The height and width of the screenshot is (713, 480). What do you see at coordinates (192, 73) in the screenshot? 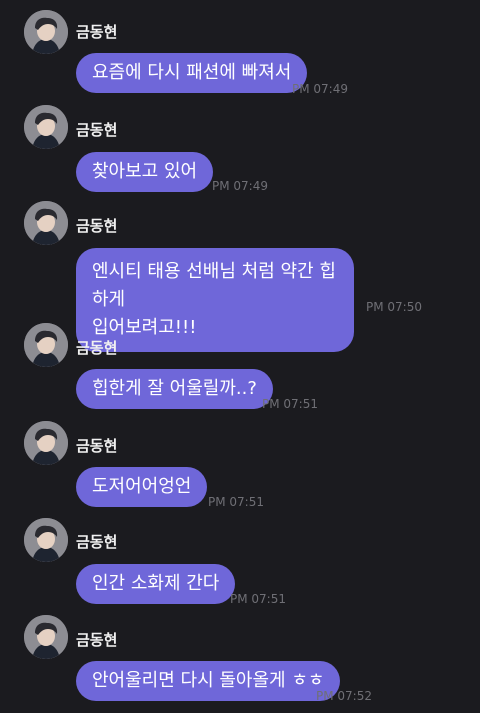
I see `message-bubble: 요즘에 다시 패션에 빠져서` at bounding box center [192, 73].